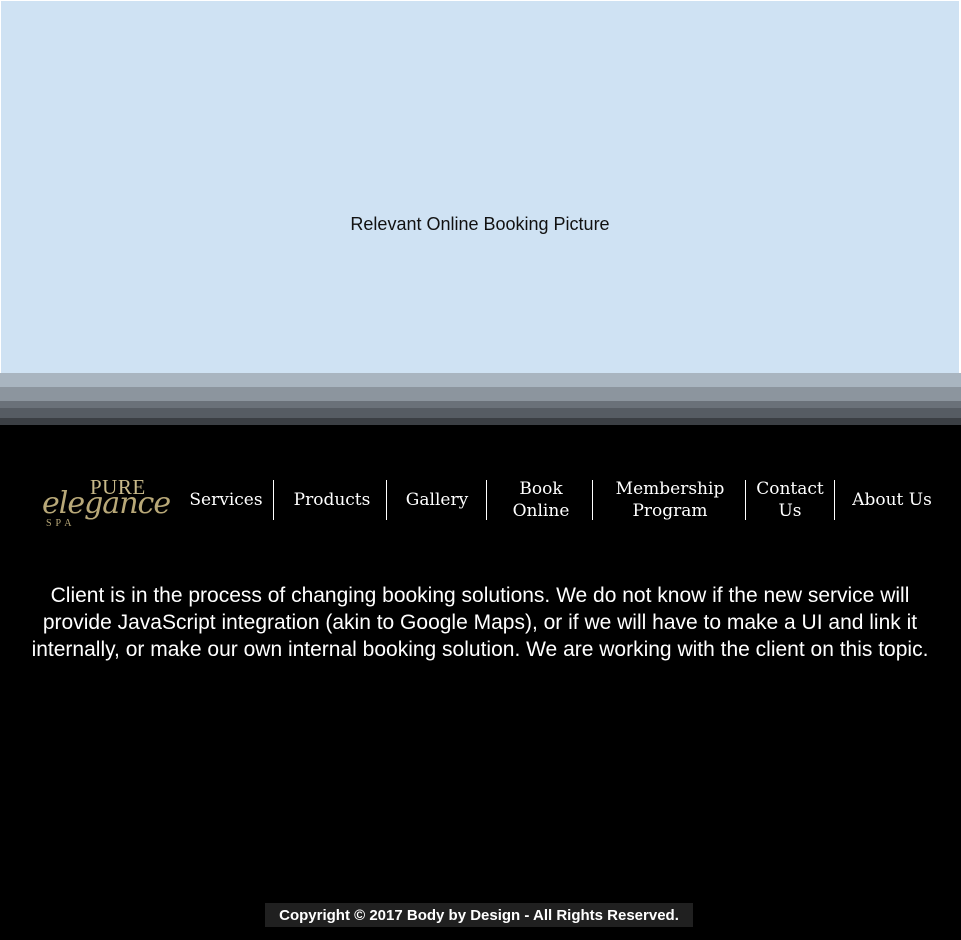 This screenshot has width=961, height=940. I want to click on logo-elegance-text: elegance, so click(106, 503).